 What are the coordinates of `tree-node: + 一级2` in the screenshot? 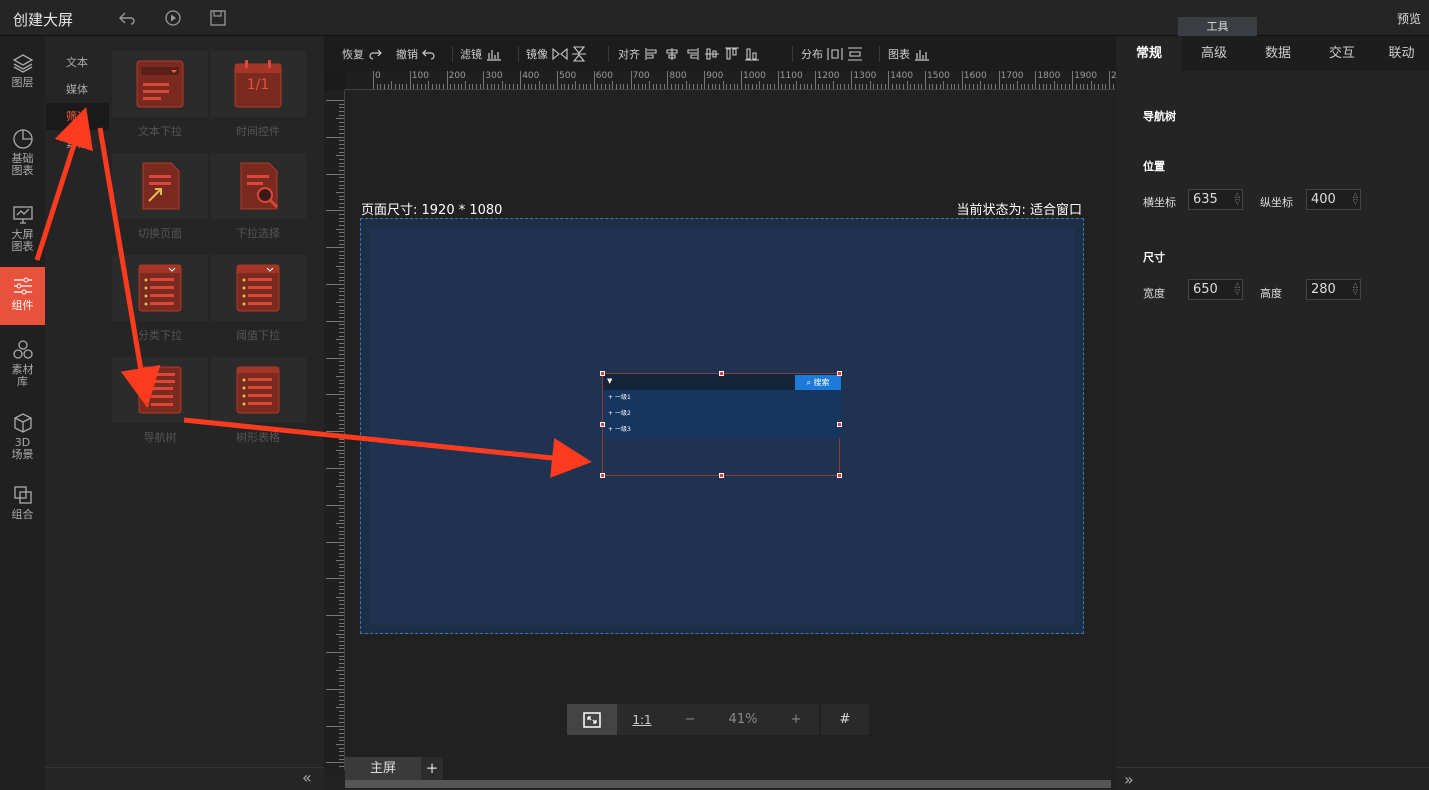 It's located at (722, 414).